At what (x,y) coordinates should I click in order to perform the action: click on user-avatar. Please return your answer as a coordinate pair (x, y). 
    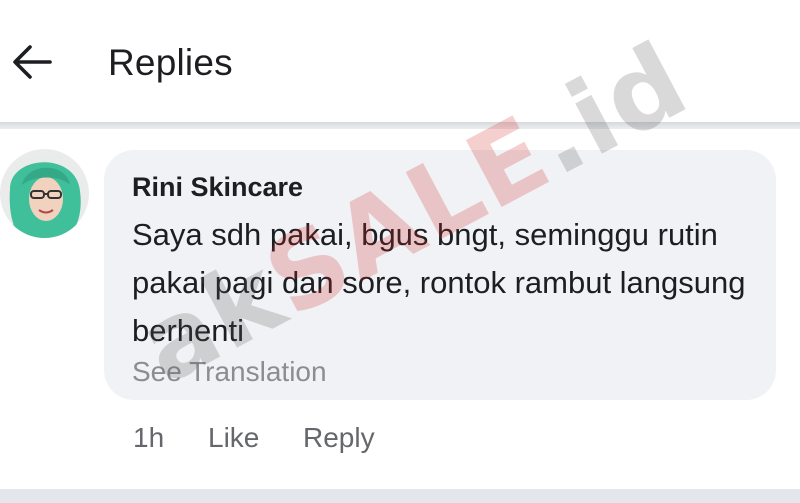
    Looking at the image, I should click on (44, 193).